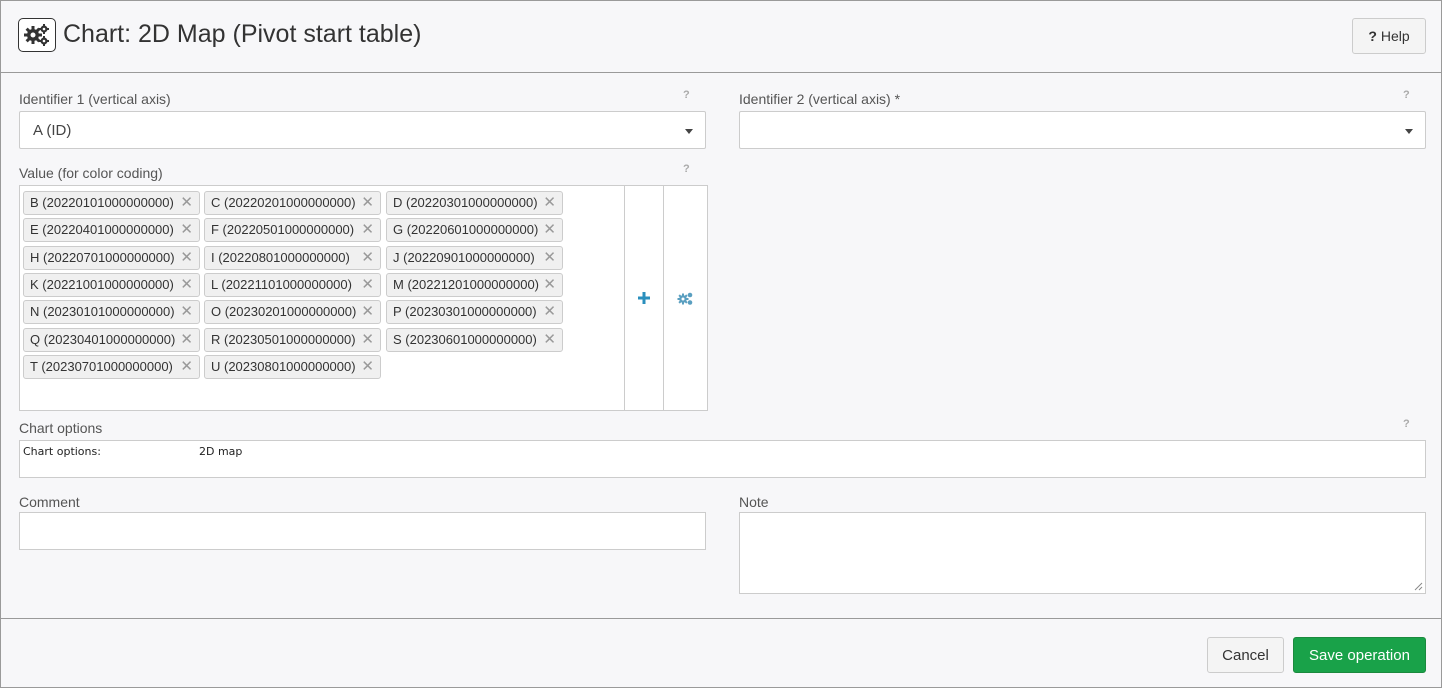 The image size is (1442, 688). What do you see at coordinates (62, 451) in the screenshot?
I see `chart-options-key: Chart options:` at bounding box center [62, 451].